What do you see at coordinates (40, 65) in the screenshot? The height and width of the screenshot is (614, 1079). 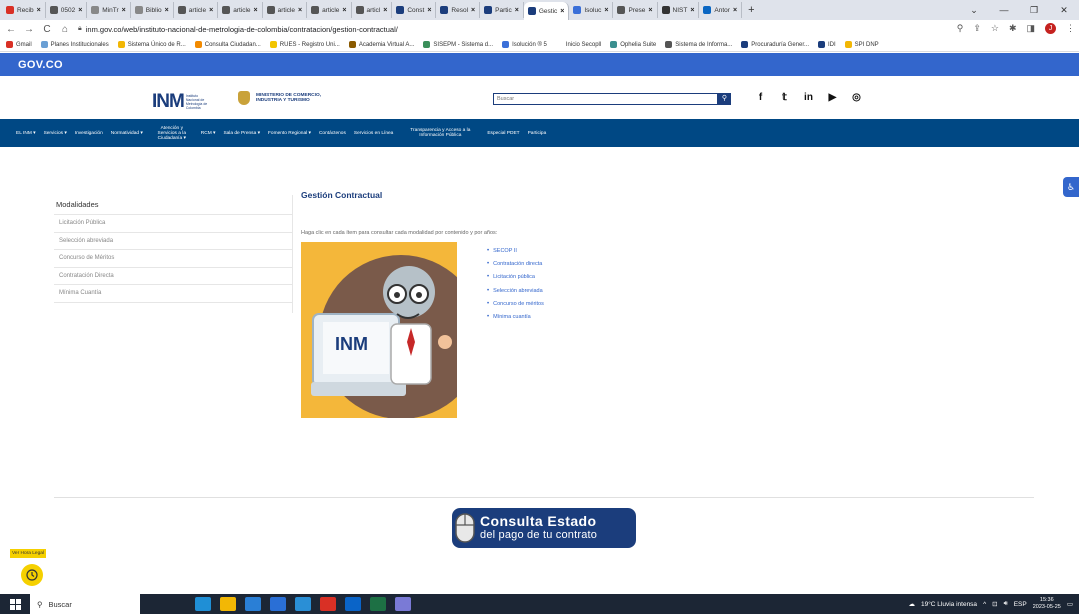 I see `govco-logo: GOV.CO` at bounding box center [40, 65].